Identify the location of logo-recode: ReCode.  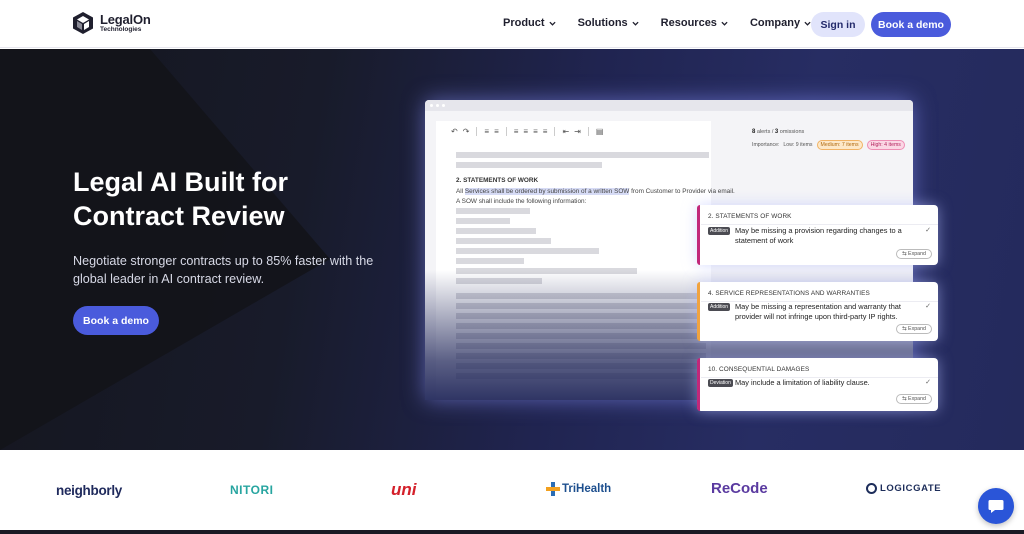
(739, 488).